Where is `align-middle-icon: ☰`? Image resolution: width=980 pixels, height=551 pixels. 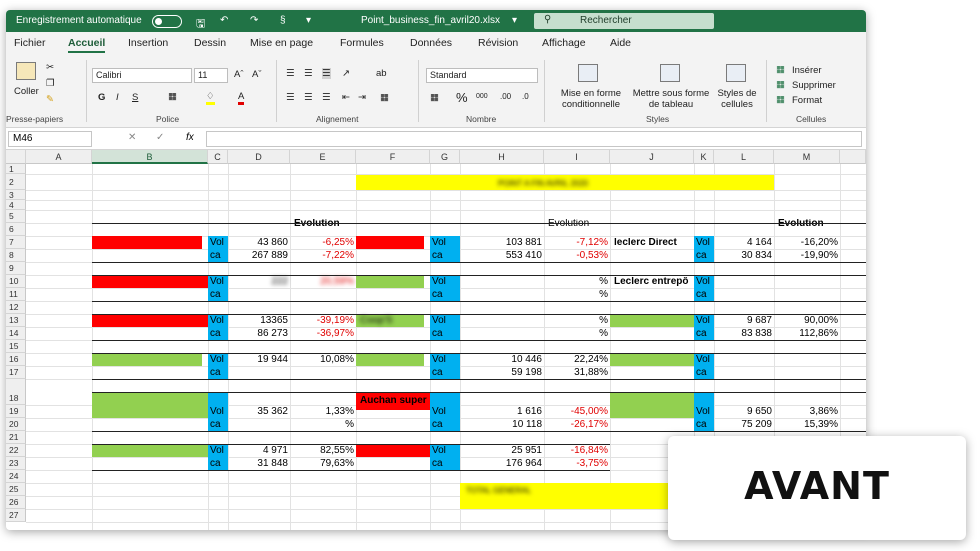
align-middle-icon: ☰ is located at coordinates (308, 73).